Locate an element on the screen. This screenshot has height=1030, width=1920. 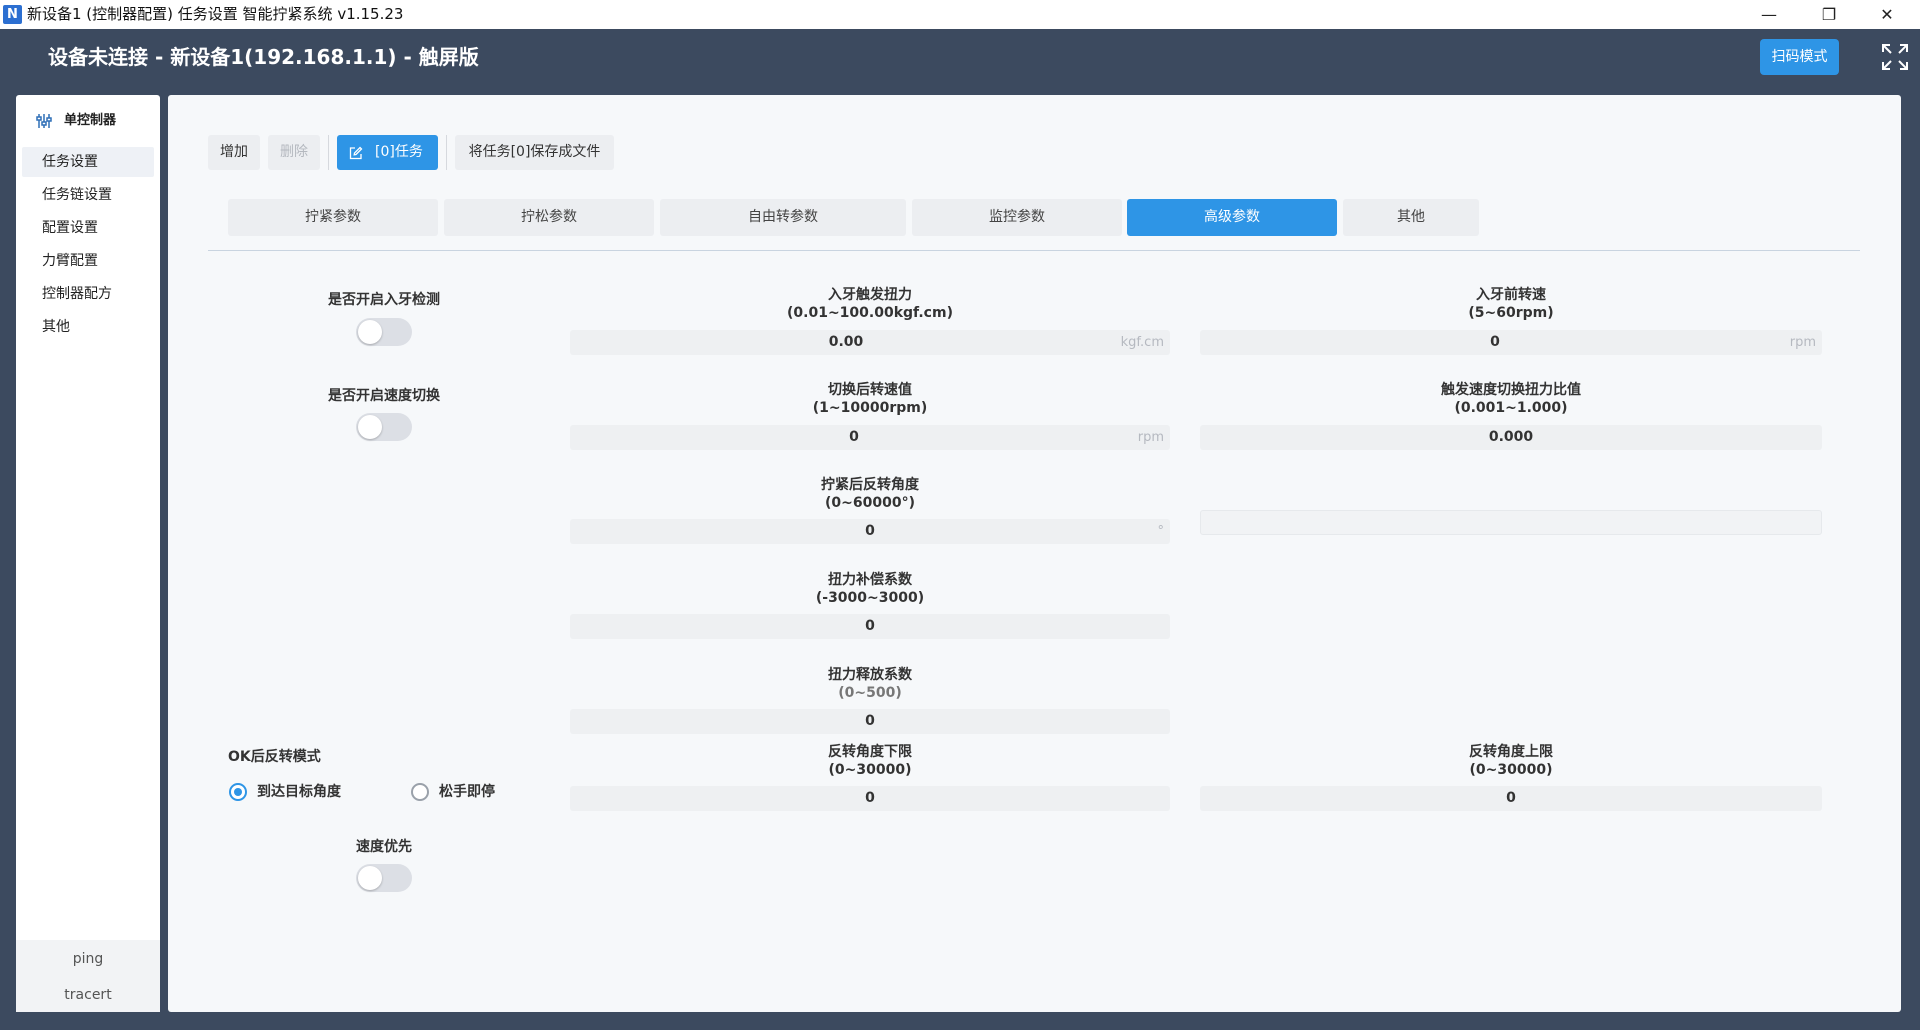
speed-switch-label: 是否开启速度切换 is located at coordinates (384, 396).